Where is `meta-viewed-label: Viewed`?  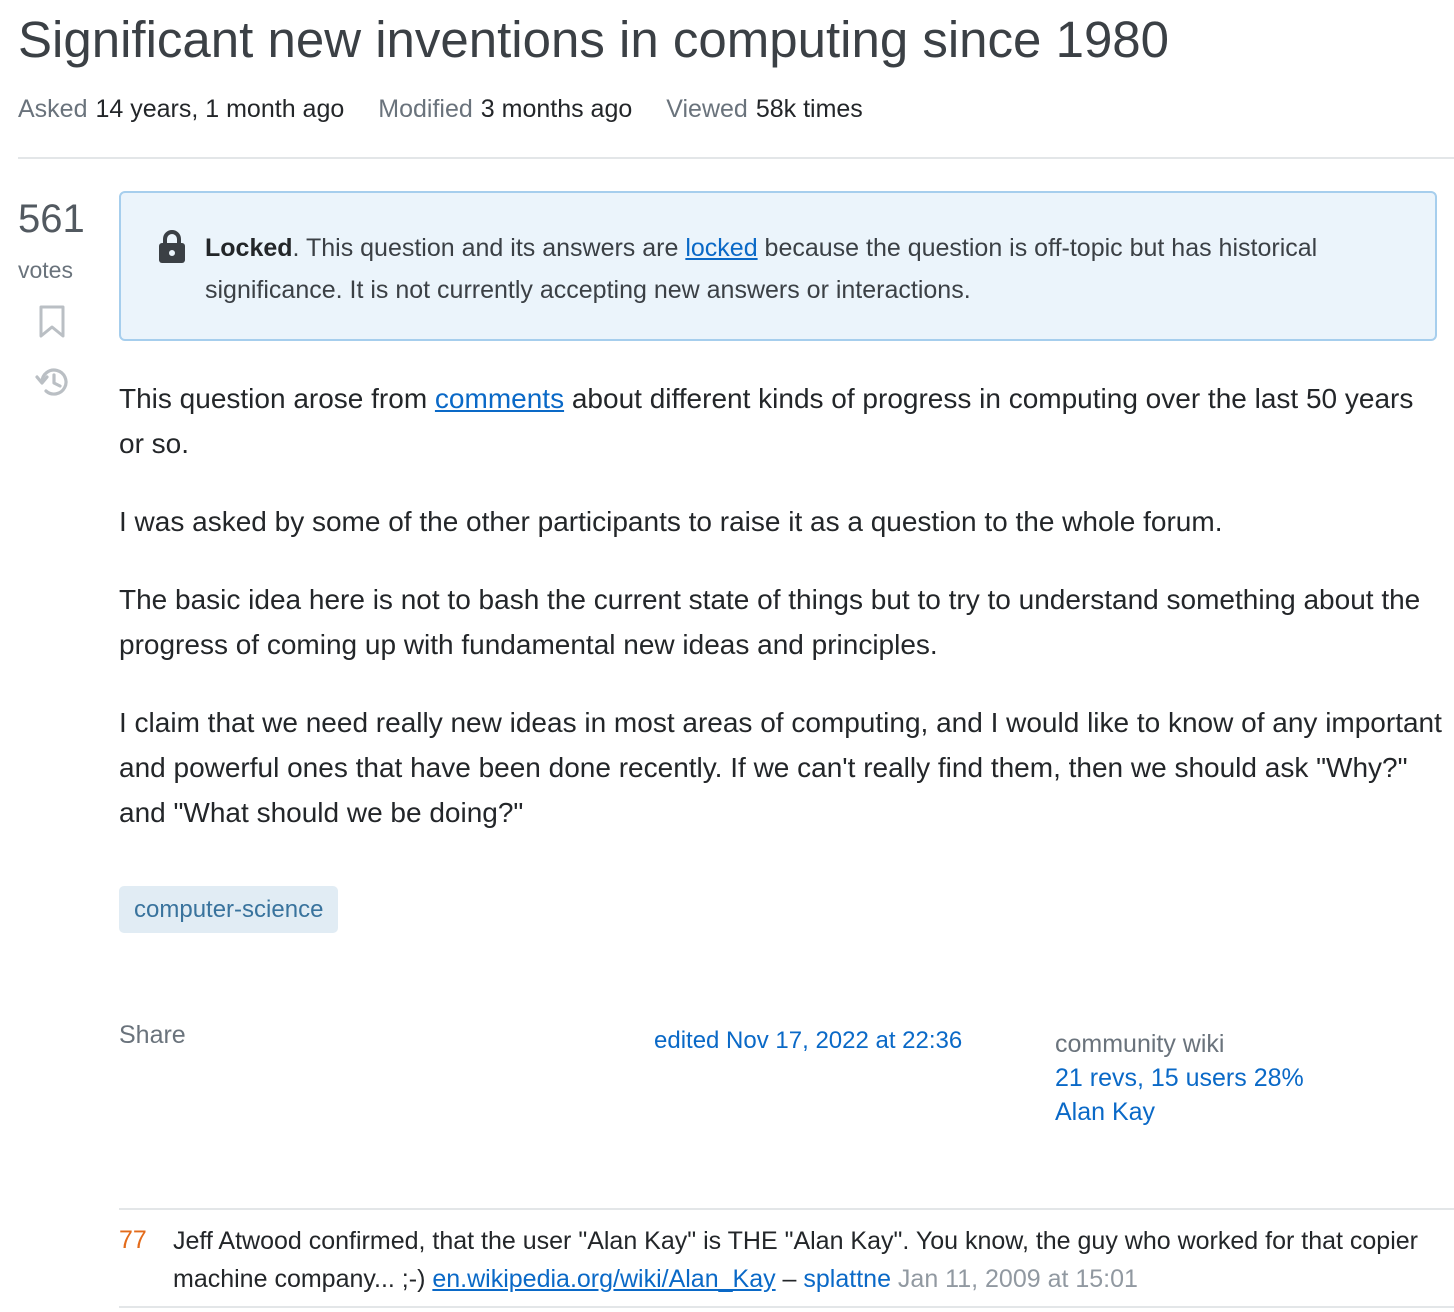 meta-viewed-label: Viewed is located at coordinates (707, 109).